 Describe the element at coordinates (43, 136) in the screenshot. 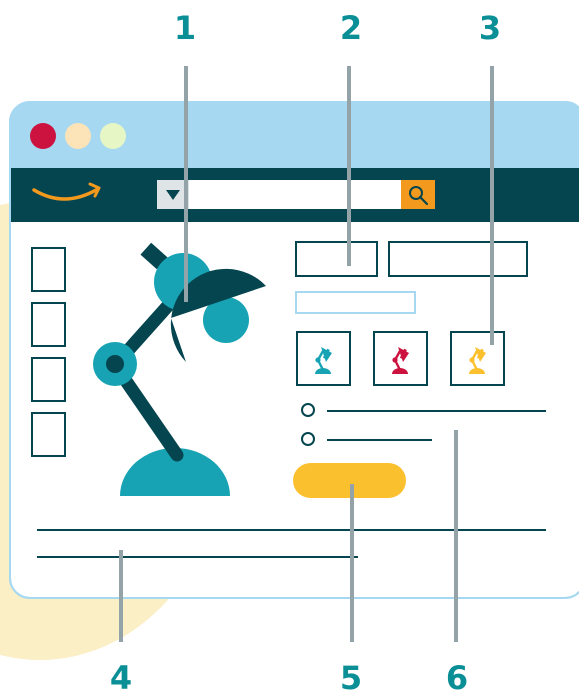

I see `window-close-dot` at that location.